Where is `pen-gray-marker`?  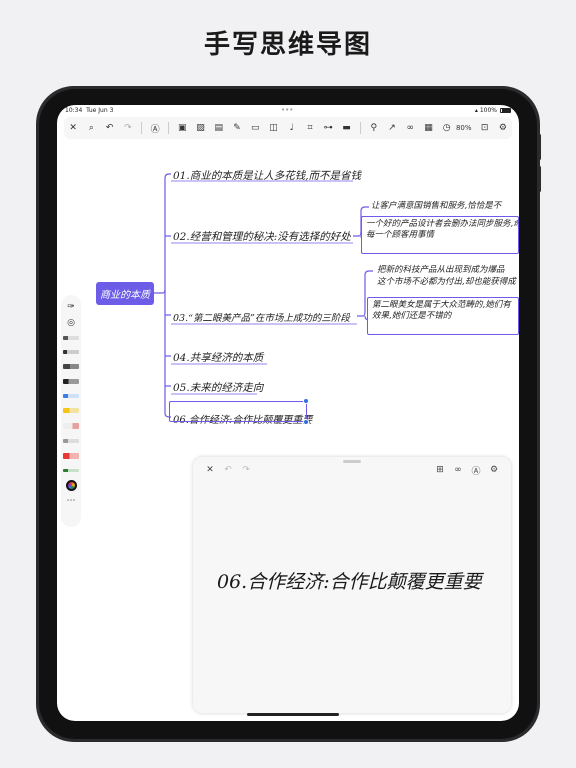 pen-gray-marker is located at coordinates (71, 441).